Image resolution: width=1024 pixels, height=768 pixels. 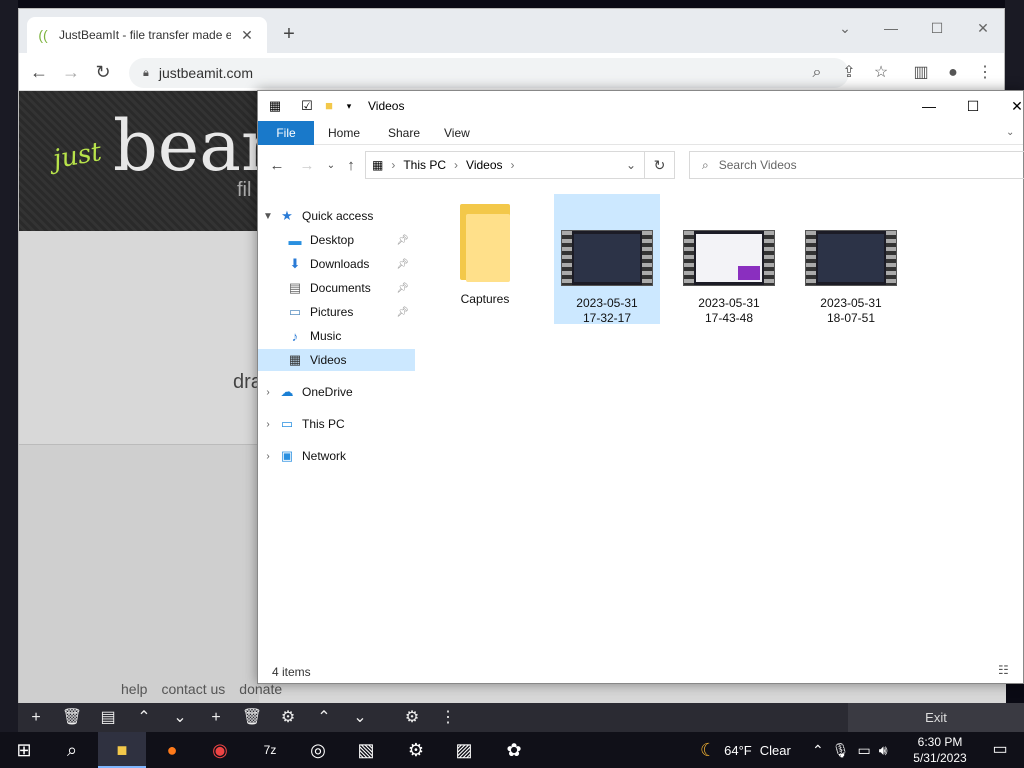 What do you see at coordinates (851, 259) in the screenshot?
I see `file-item-video-3: 2023-05-31 18-07-51` at bounding box center [851, 259].